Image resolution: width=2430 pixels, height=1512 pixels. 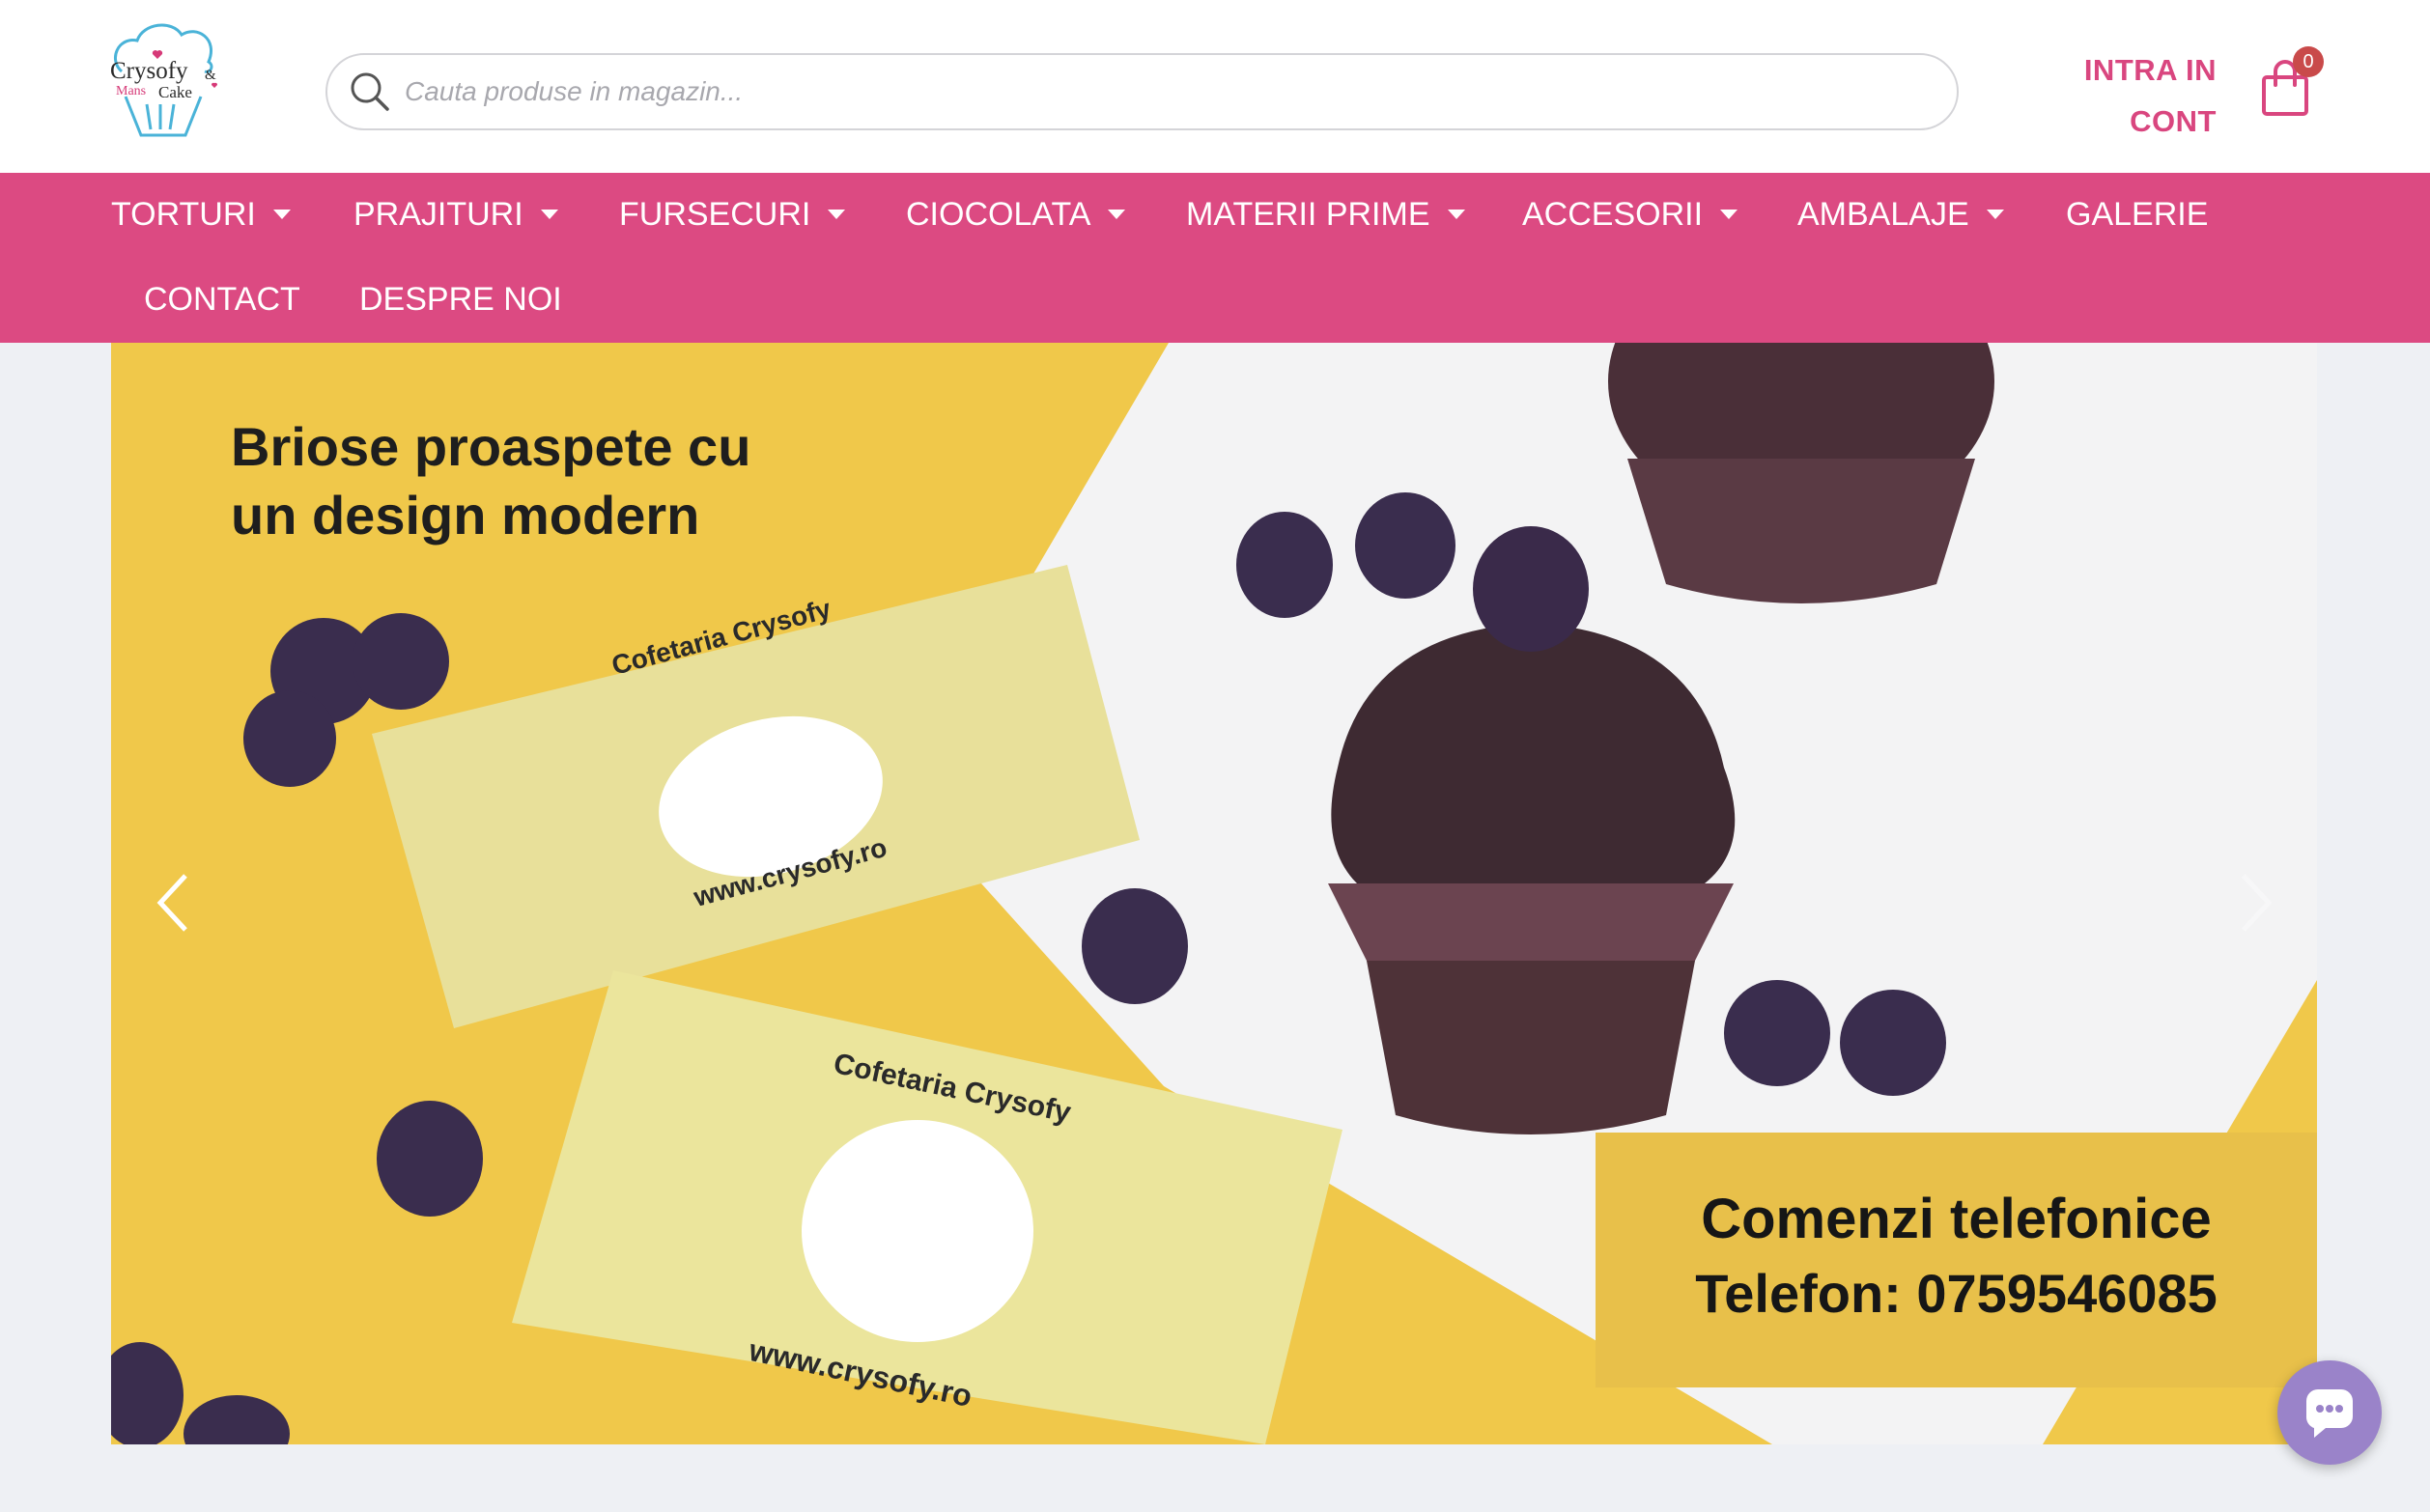 I want to click on phone-order-title: Comenzi telefonice, so click(x=1956, y=1219).